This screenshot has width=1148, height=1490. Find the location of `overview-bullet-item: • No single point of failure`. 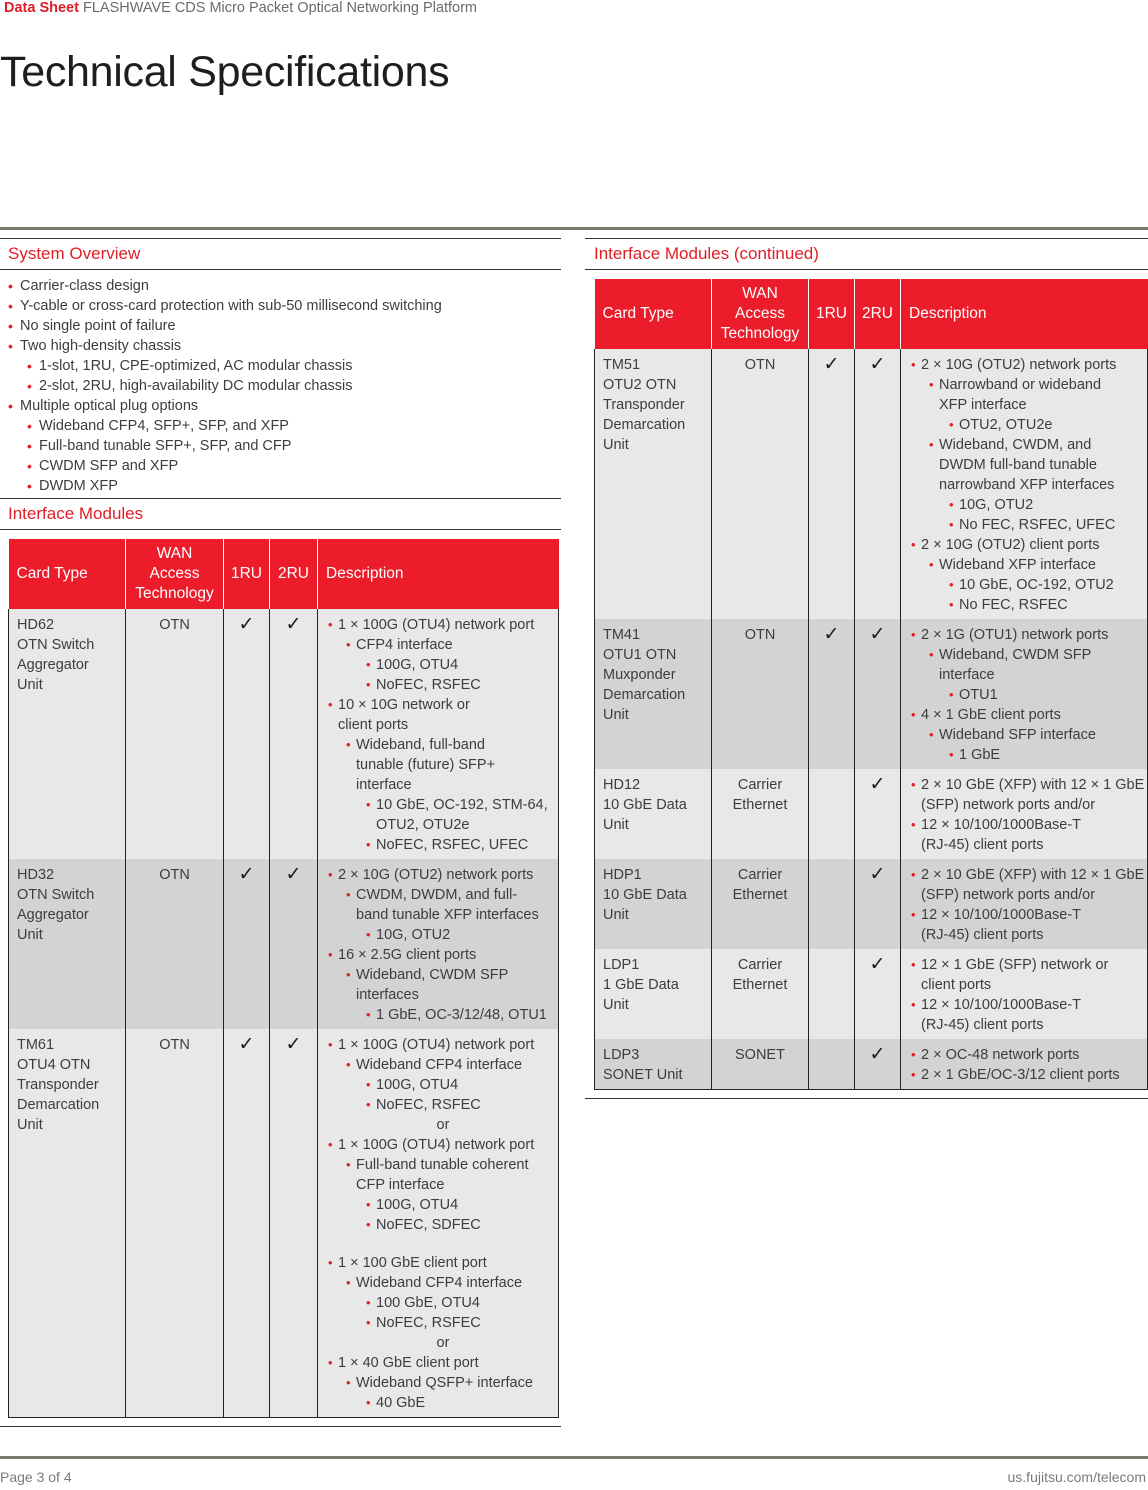

overview-bullet-item: • No single point of failure is located at coordinates (284, 326).